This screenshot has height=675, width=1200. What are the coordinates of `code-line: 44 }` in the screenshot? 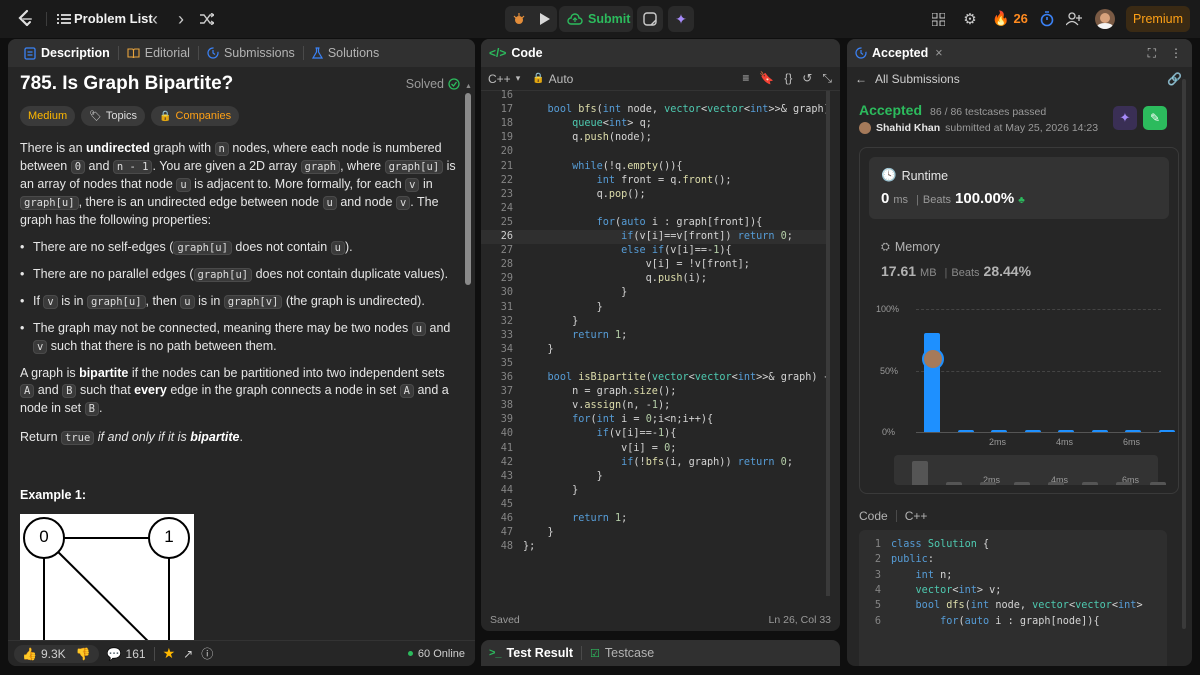 It's located at (653, 491).